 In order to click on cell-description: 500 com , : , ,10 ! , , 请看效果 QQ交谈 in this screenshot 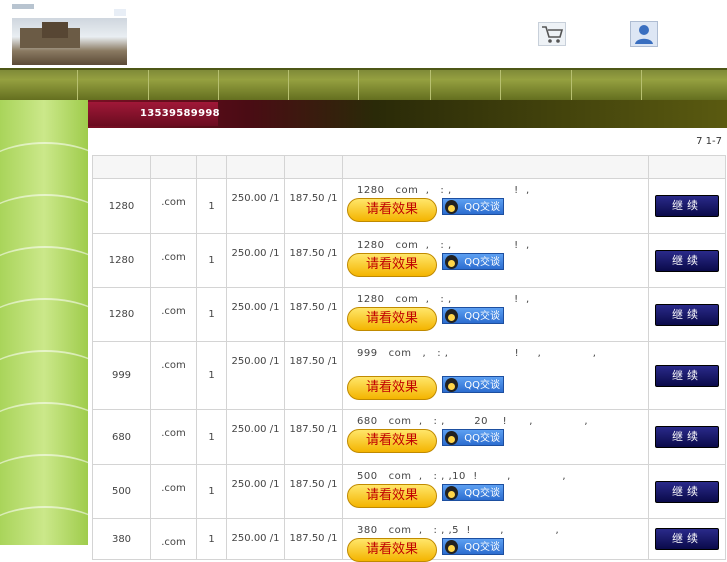, I will do `click(495, 491)`.